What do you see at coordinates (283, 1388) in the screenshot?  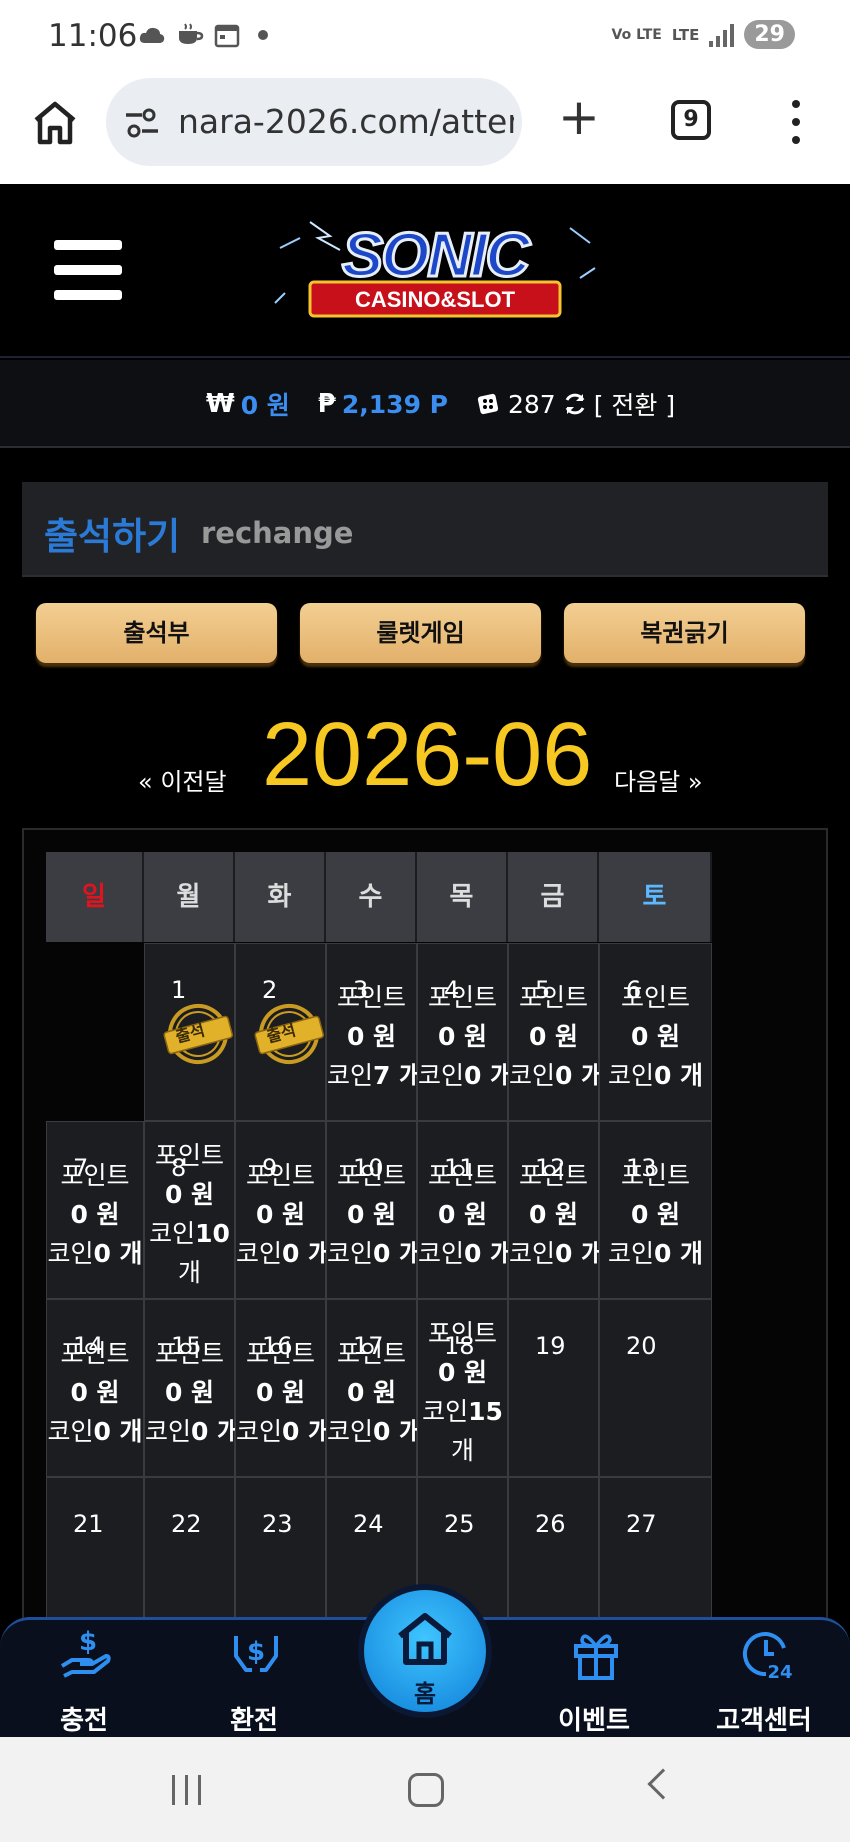 I see `calendar-day-cell: 16 포인트 0 원 코인0 개` at bounding box center [283, 1388].